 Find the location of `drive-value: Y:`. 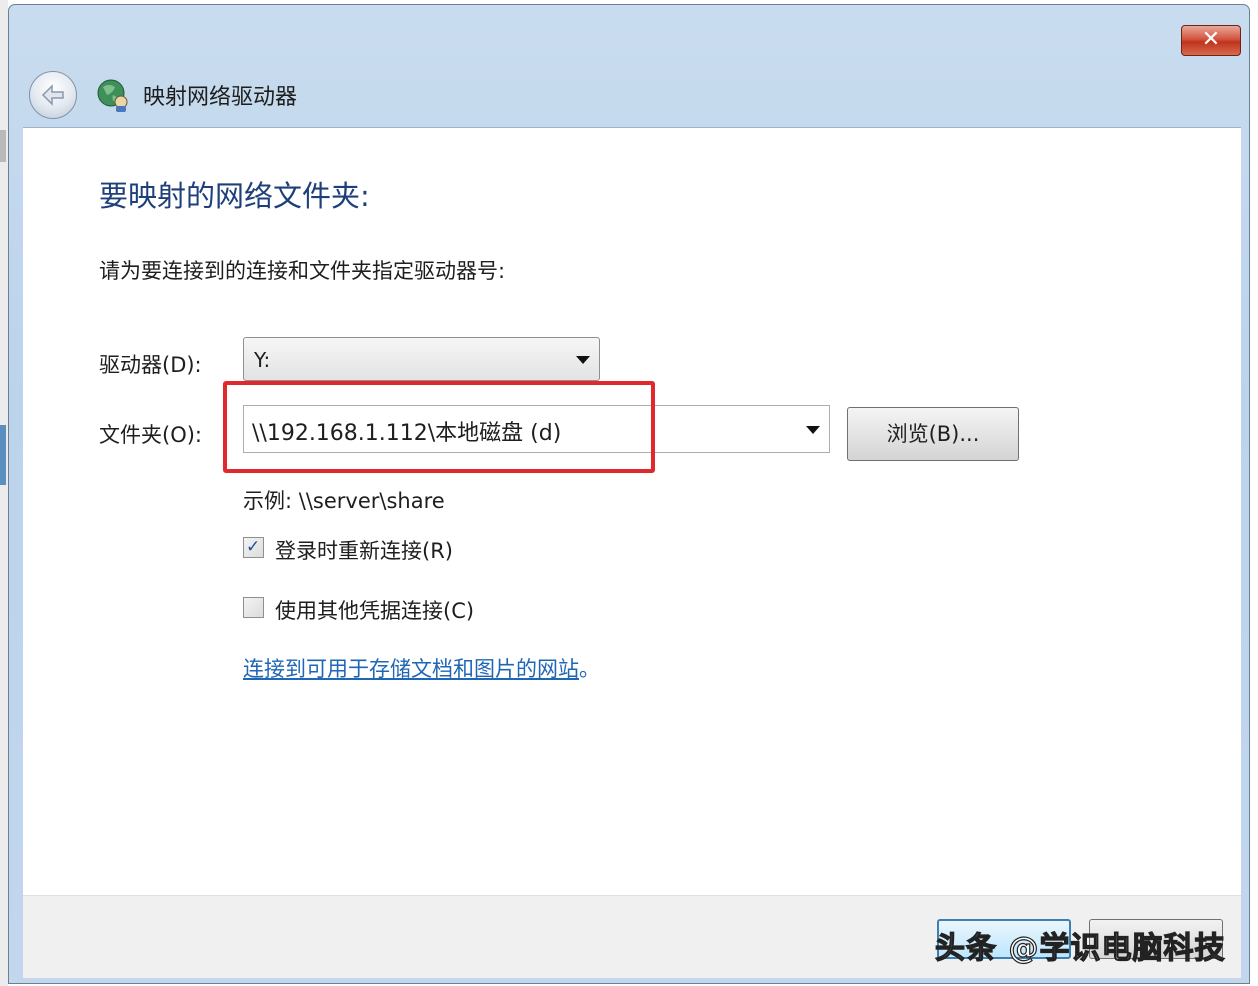

drive-value: Y: is located at coordinates (262, 360).